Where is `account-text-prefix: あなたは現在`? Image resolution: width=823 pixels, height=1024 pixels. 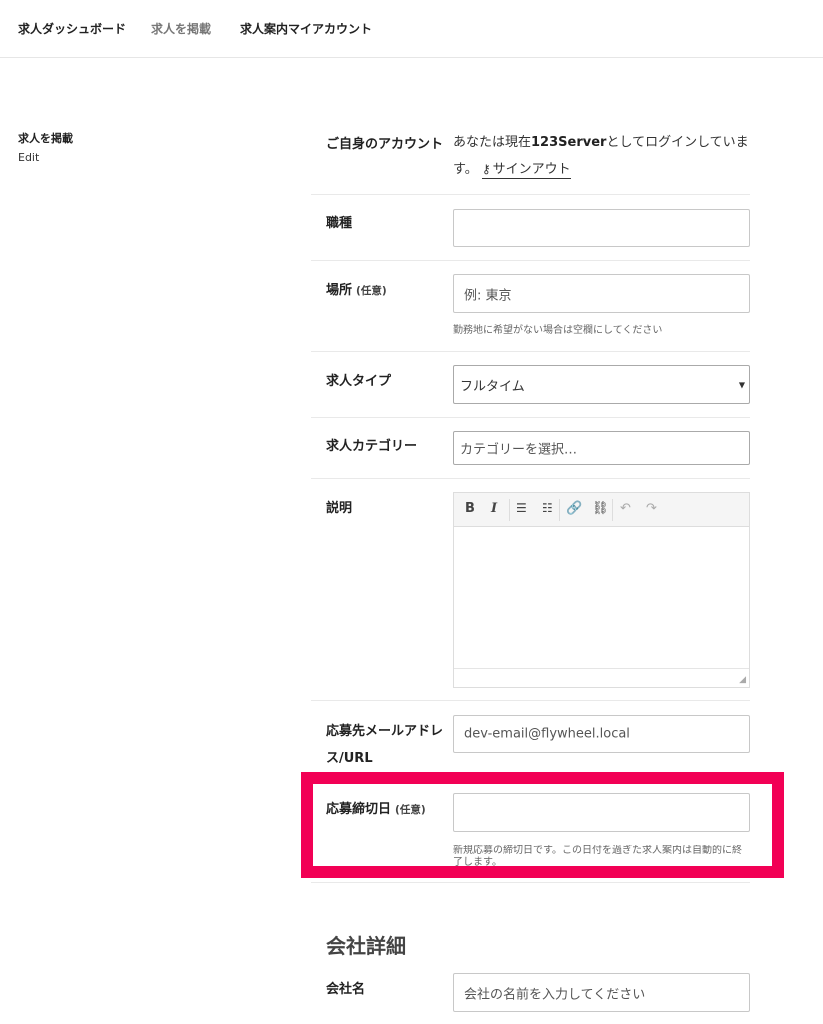
account-text-prefix: あなたは現在 is located at coordinates (492, 142).